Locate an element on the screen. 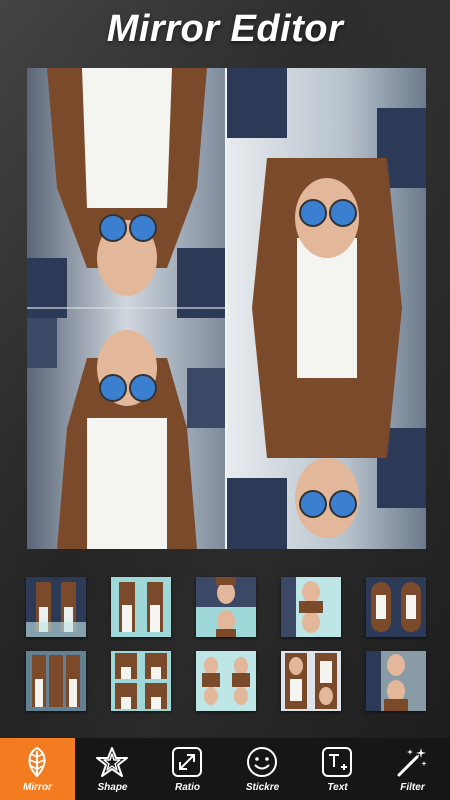 Image resolution: width=450 pixels, height=800 pixels. tool-ratio: Ratio is located at coordinates (187, 769).